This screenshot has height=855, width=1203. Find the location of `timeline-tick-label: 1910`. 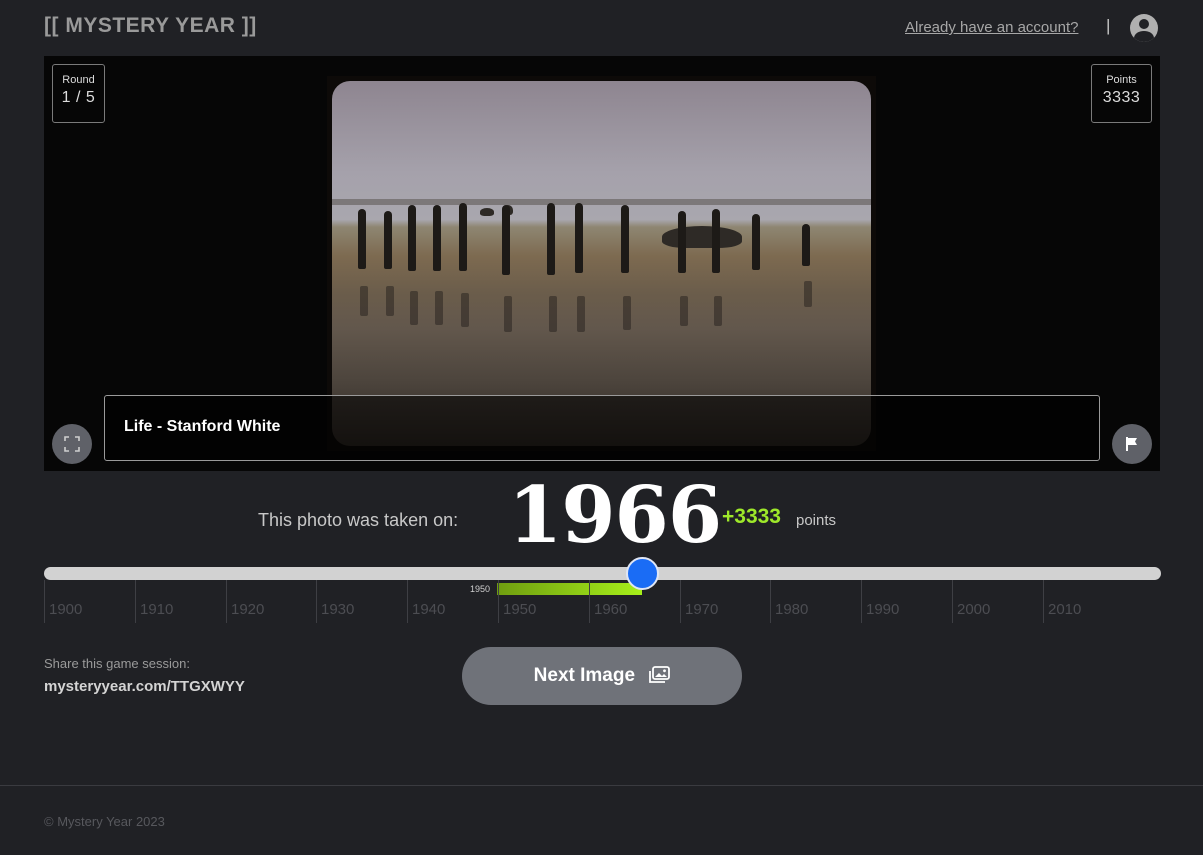

timeline-tick-label: 1910 is located at coordinates (157, 609).